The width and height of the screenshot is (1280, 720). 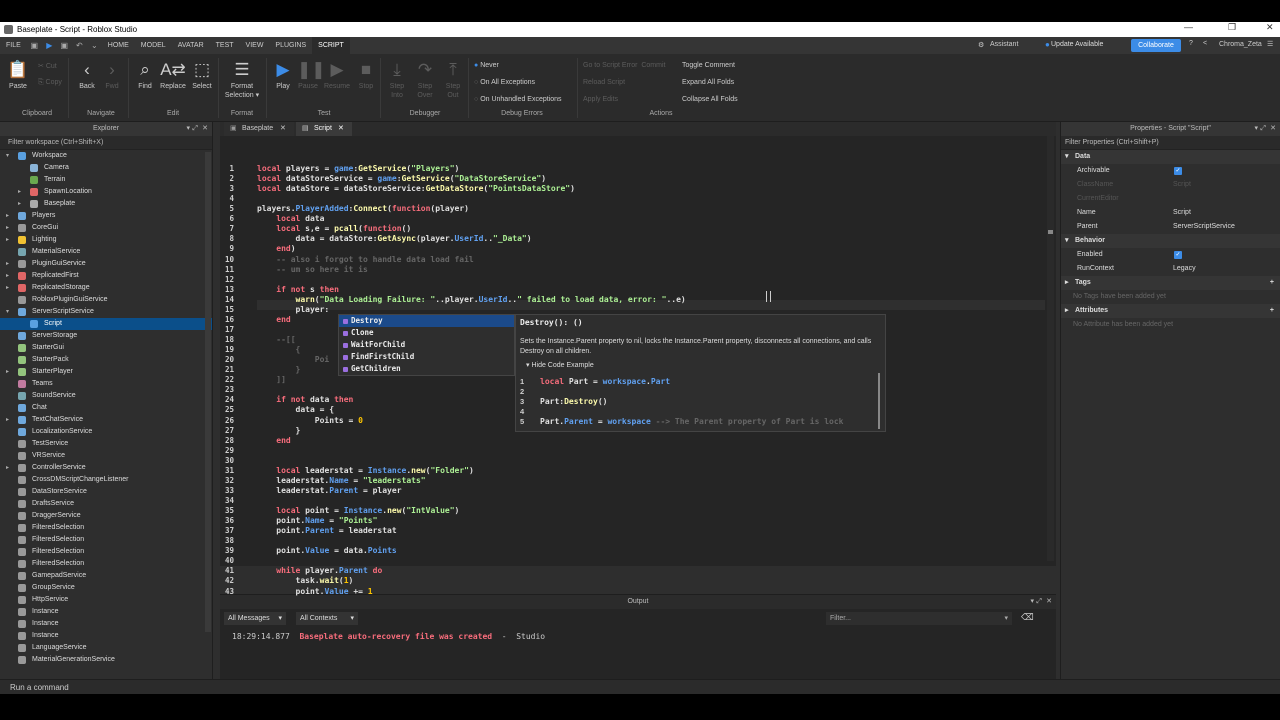 I want to click on minimize-icon: —, so click(x=1188, y=27).